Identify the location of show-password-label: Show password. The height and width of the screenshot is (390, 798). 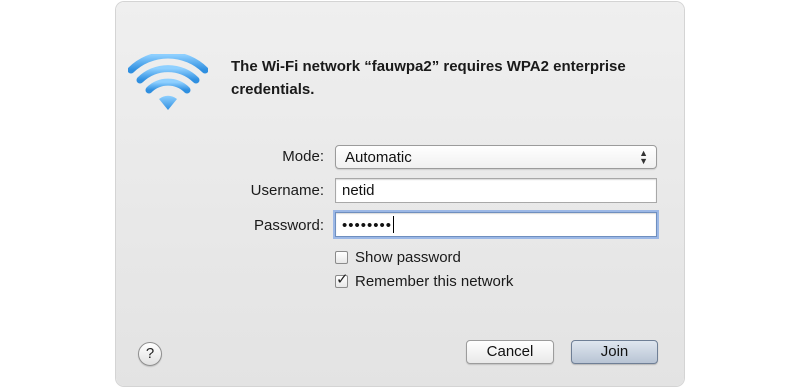
(408, 257).